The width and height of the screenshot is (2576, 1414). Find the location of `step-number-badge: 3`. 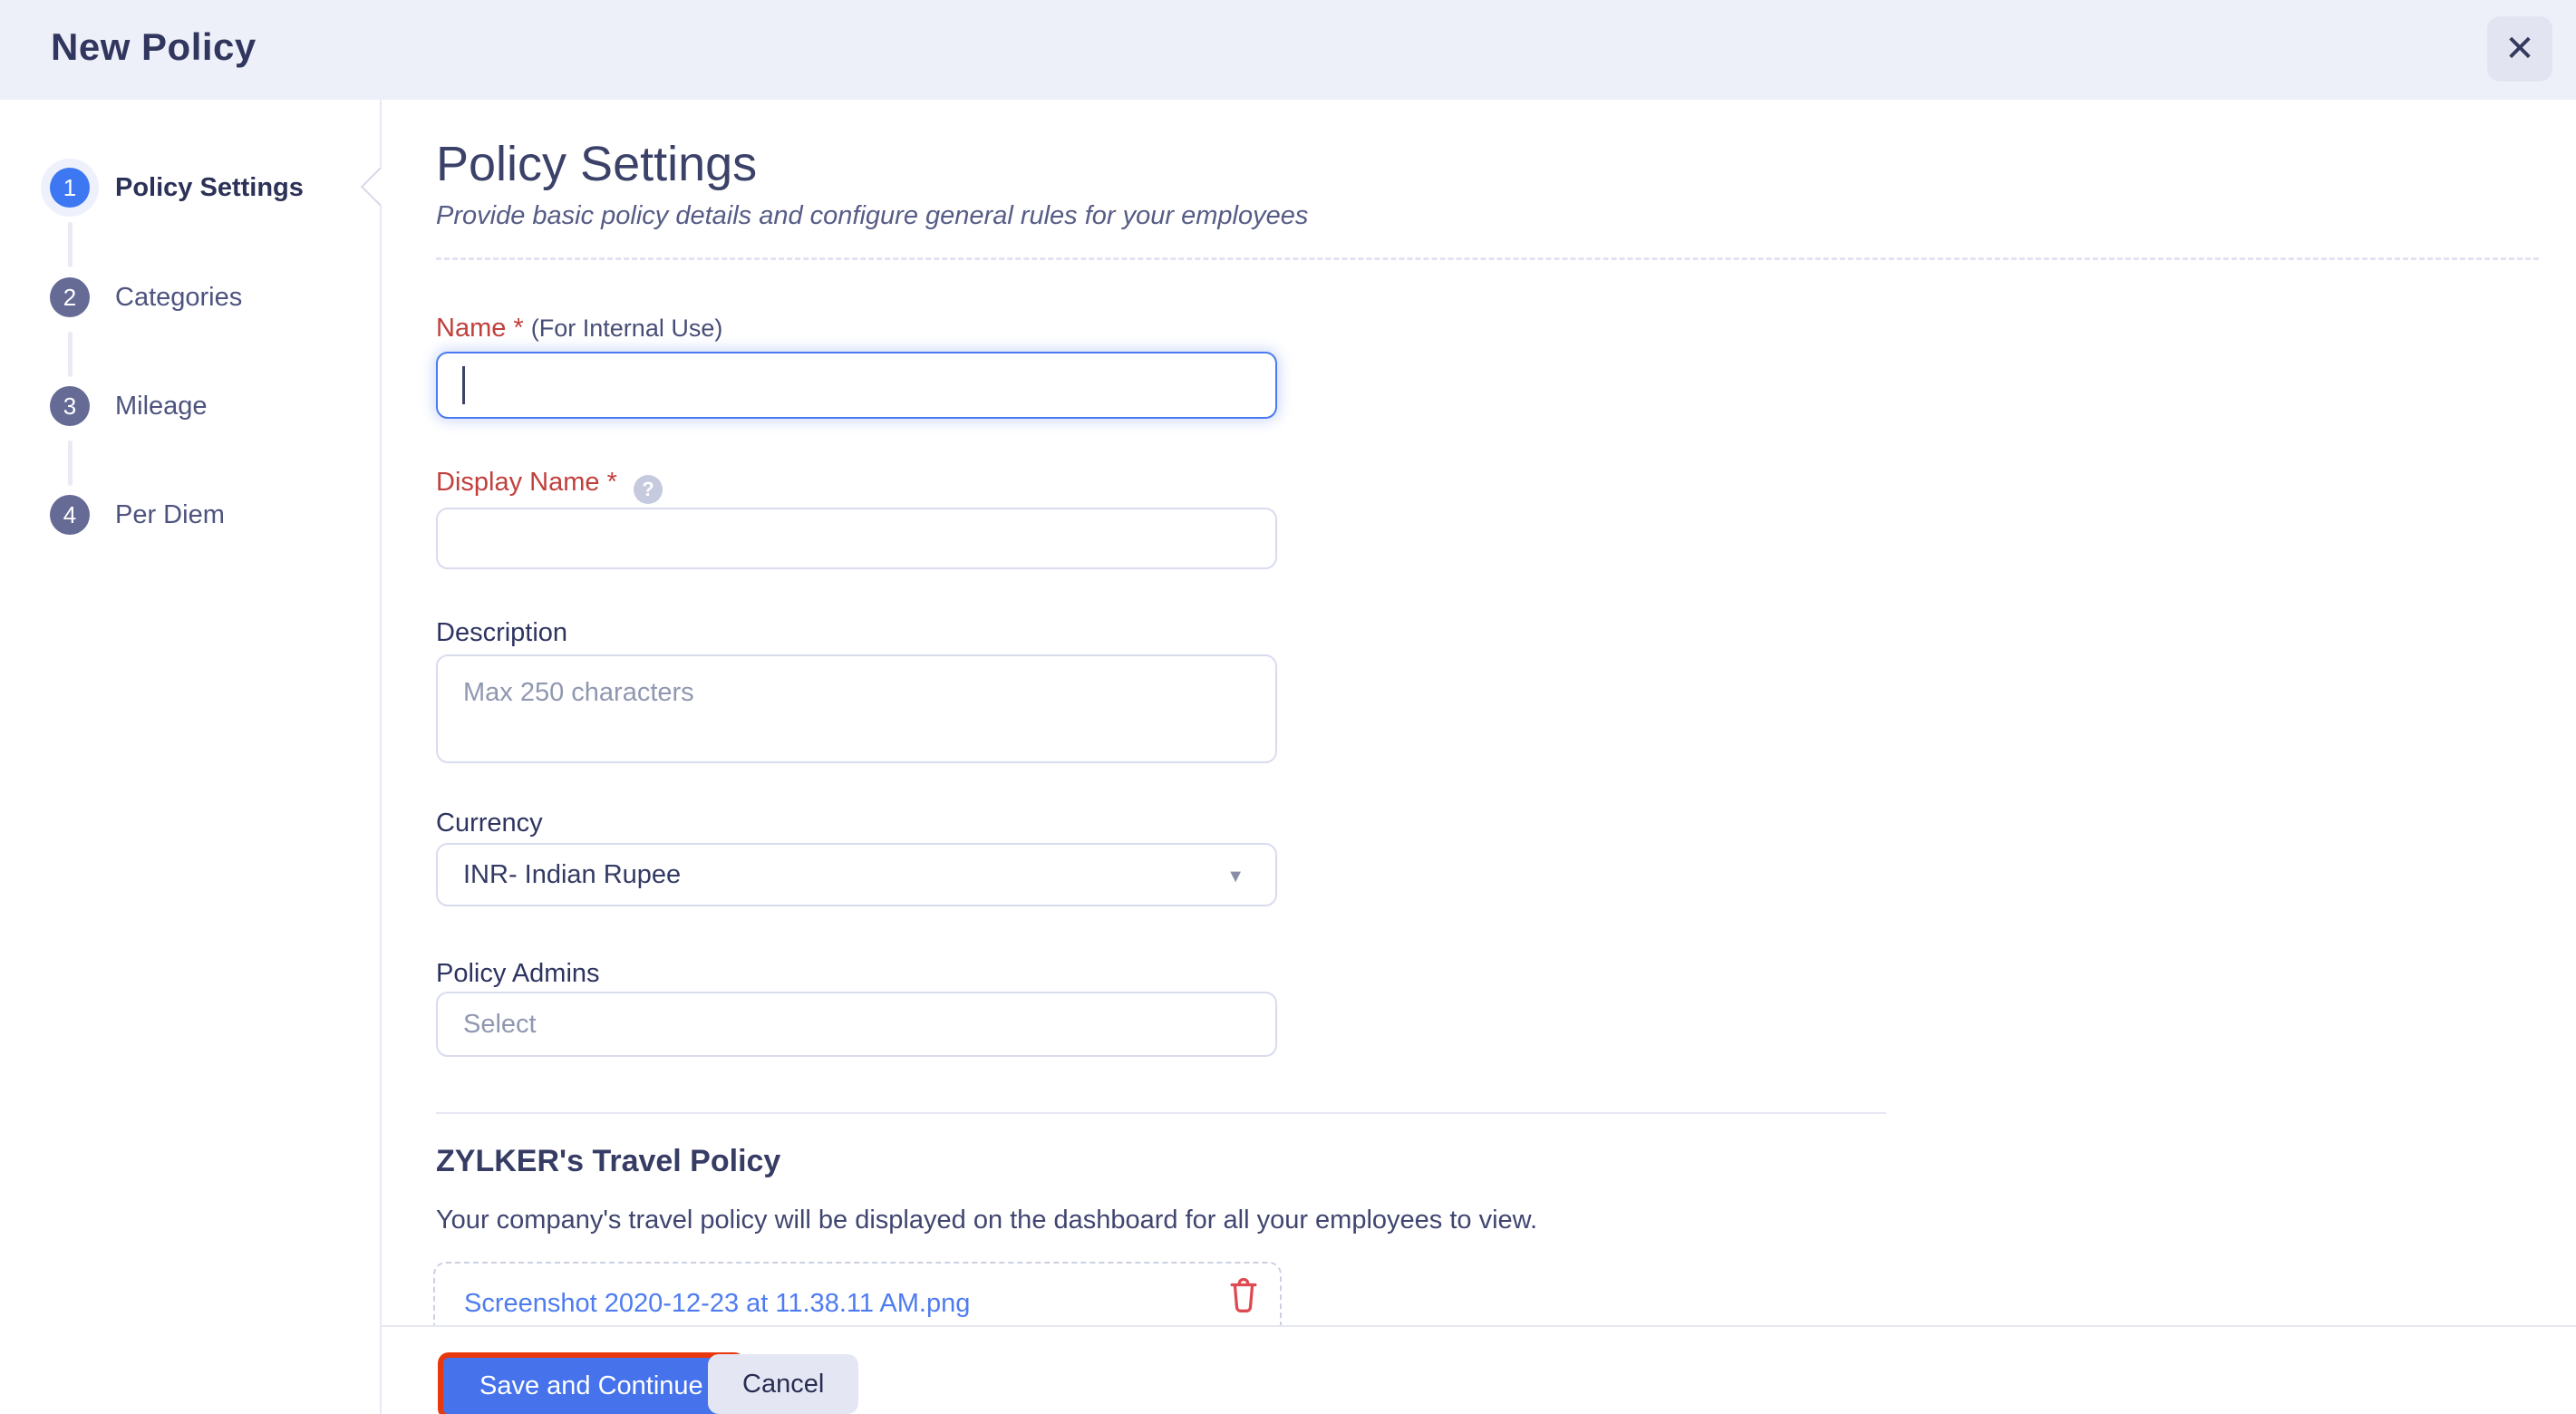

step-number-badge: 3 is located at coordinates (70, 406).